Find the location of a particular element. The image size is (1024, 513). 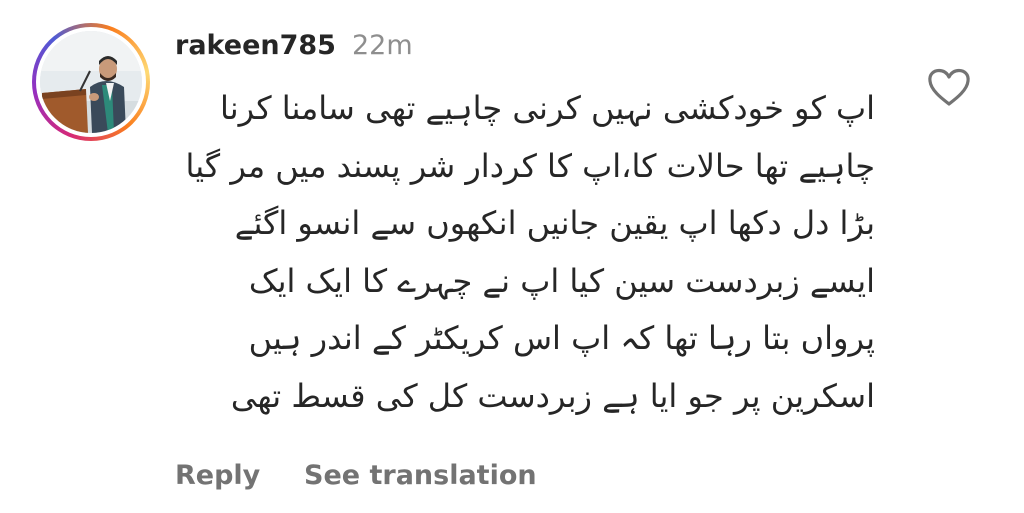

see-translation-button: See translation is located at coordinates (420, 476).